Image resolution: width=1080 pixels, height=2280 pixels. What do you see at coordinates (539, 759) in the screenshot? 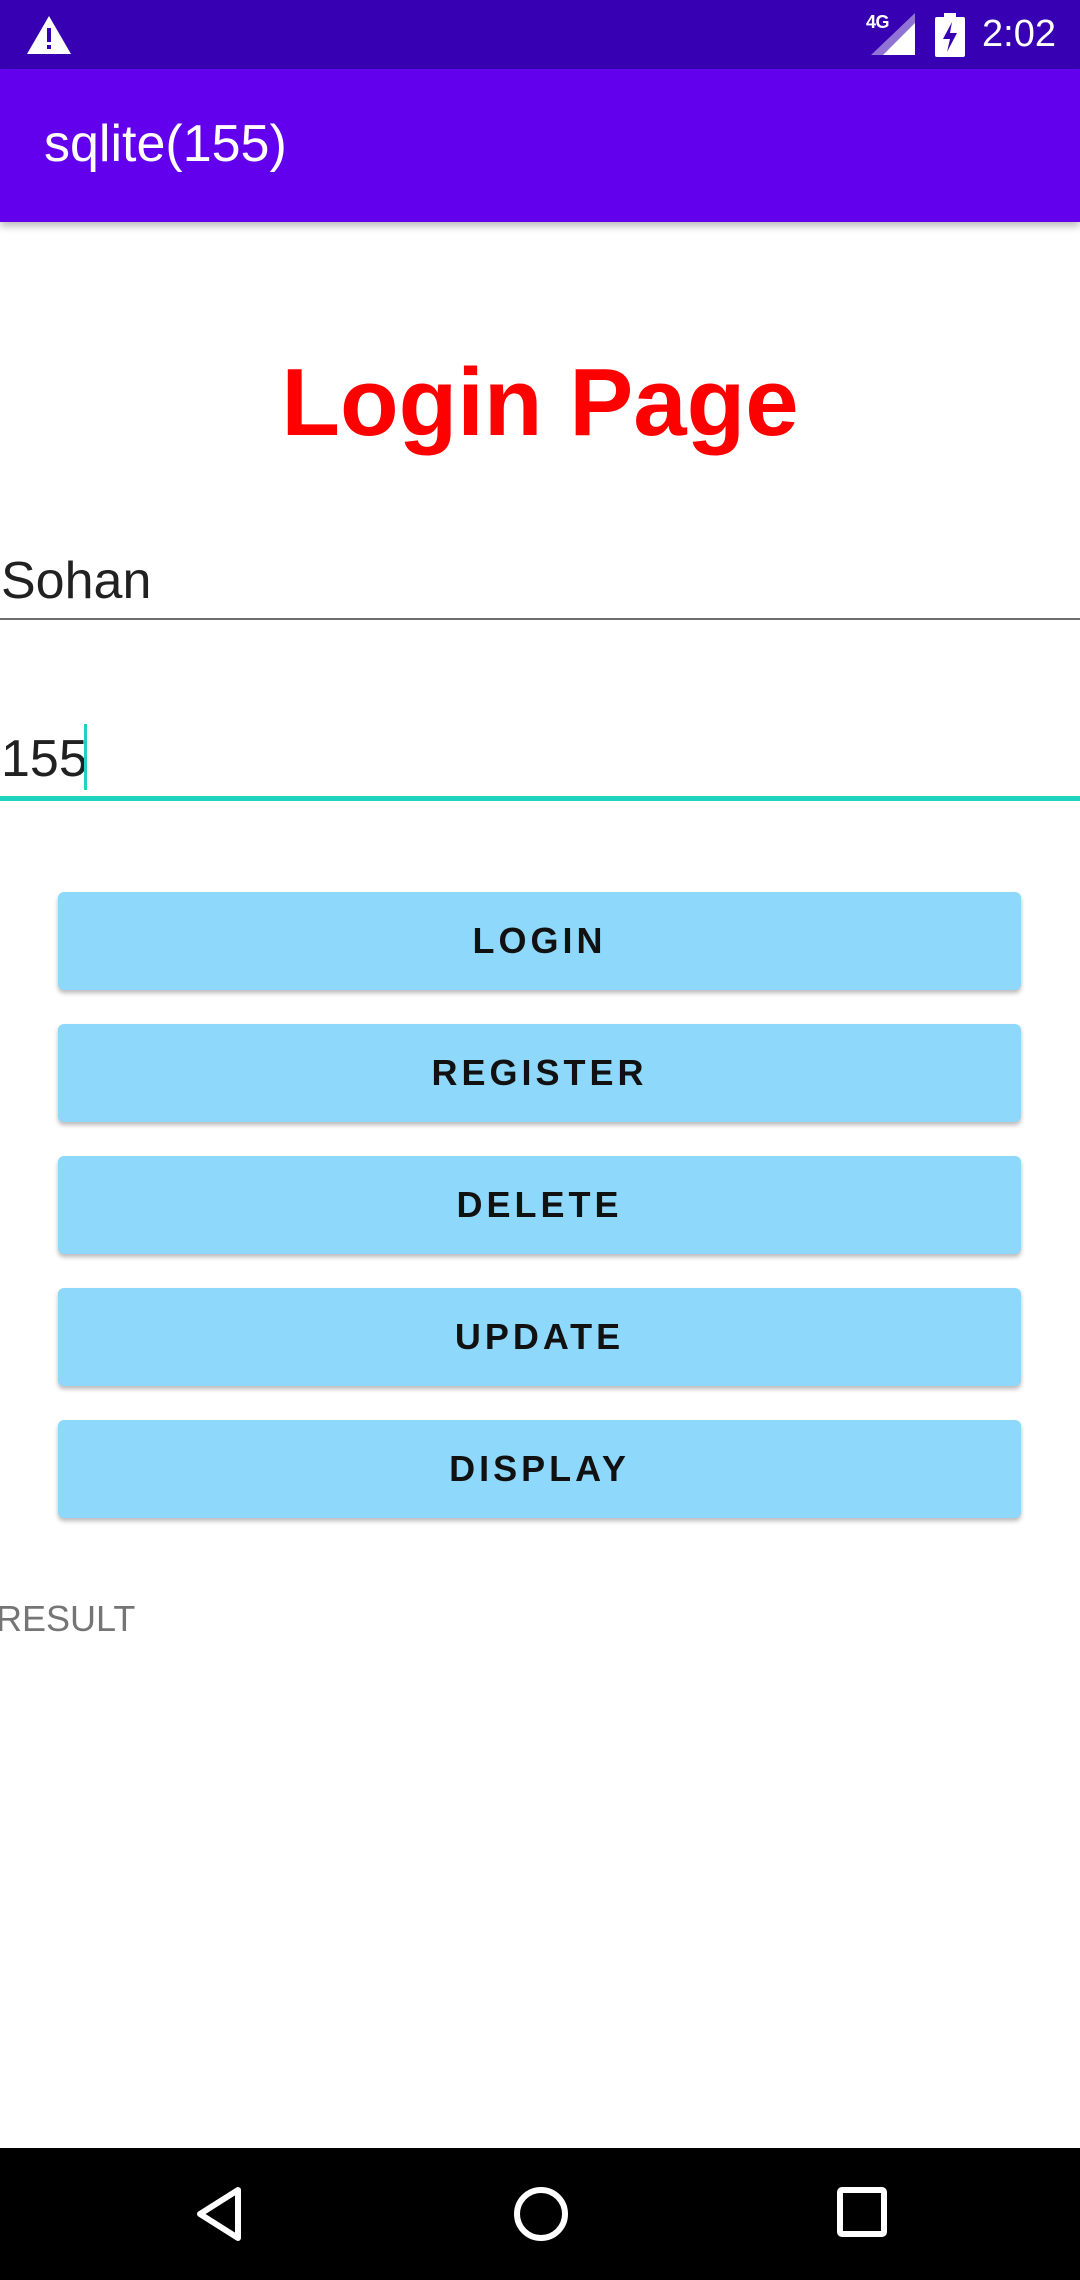
I see `password-input` at bounding box center [539, 759].